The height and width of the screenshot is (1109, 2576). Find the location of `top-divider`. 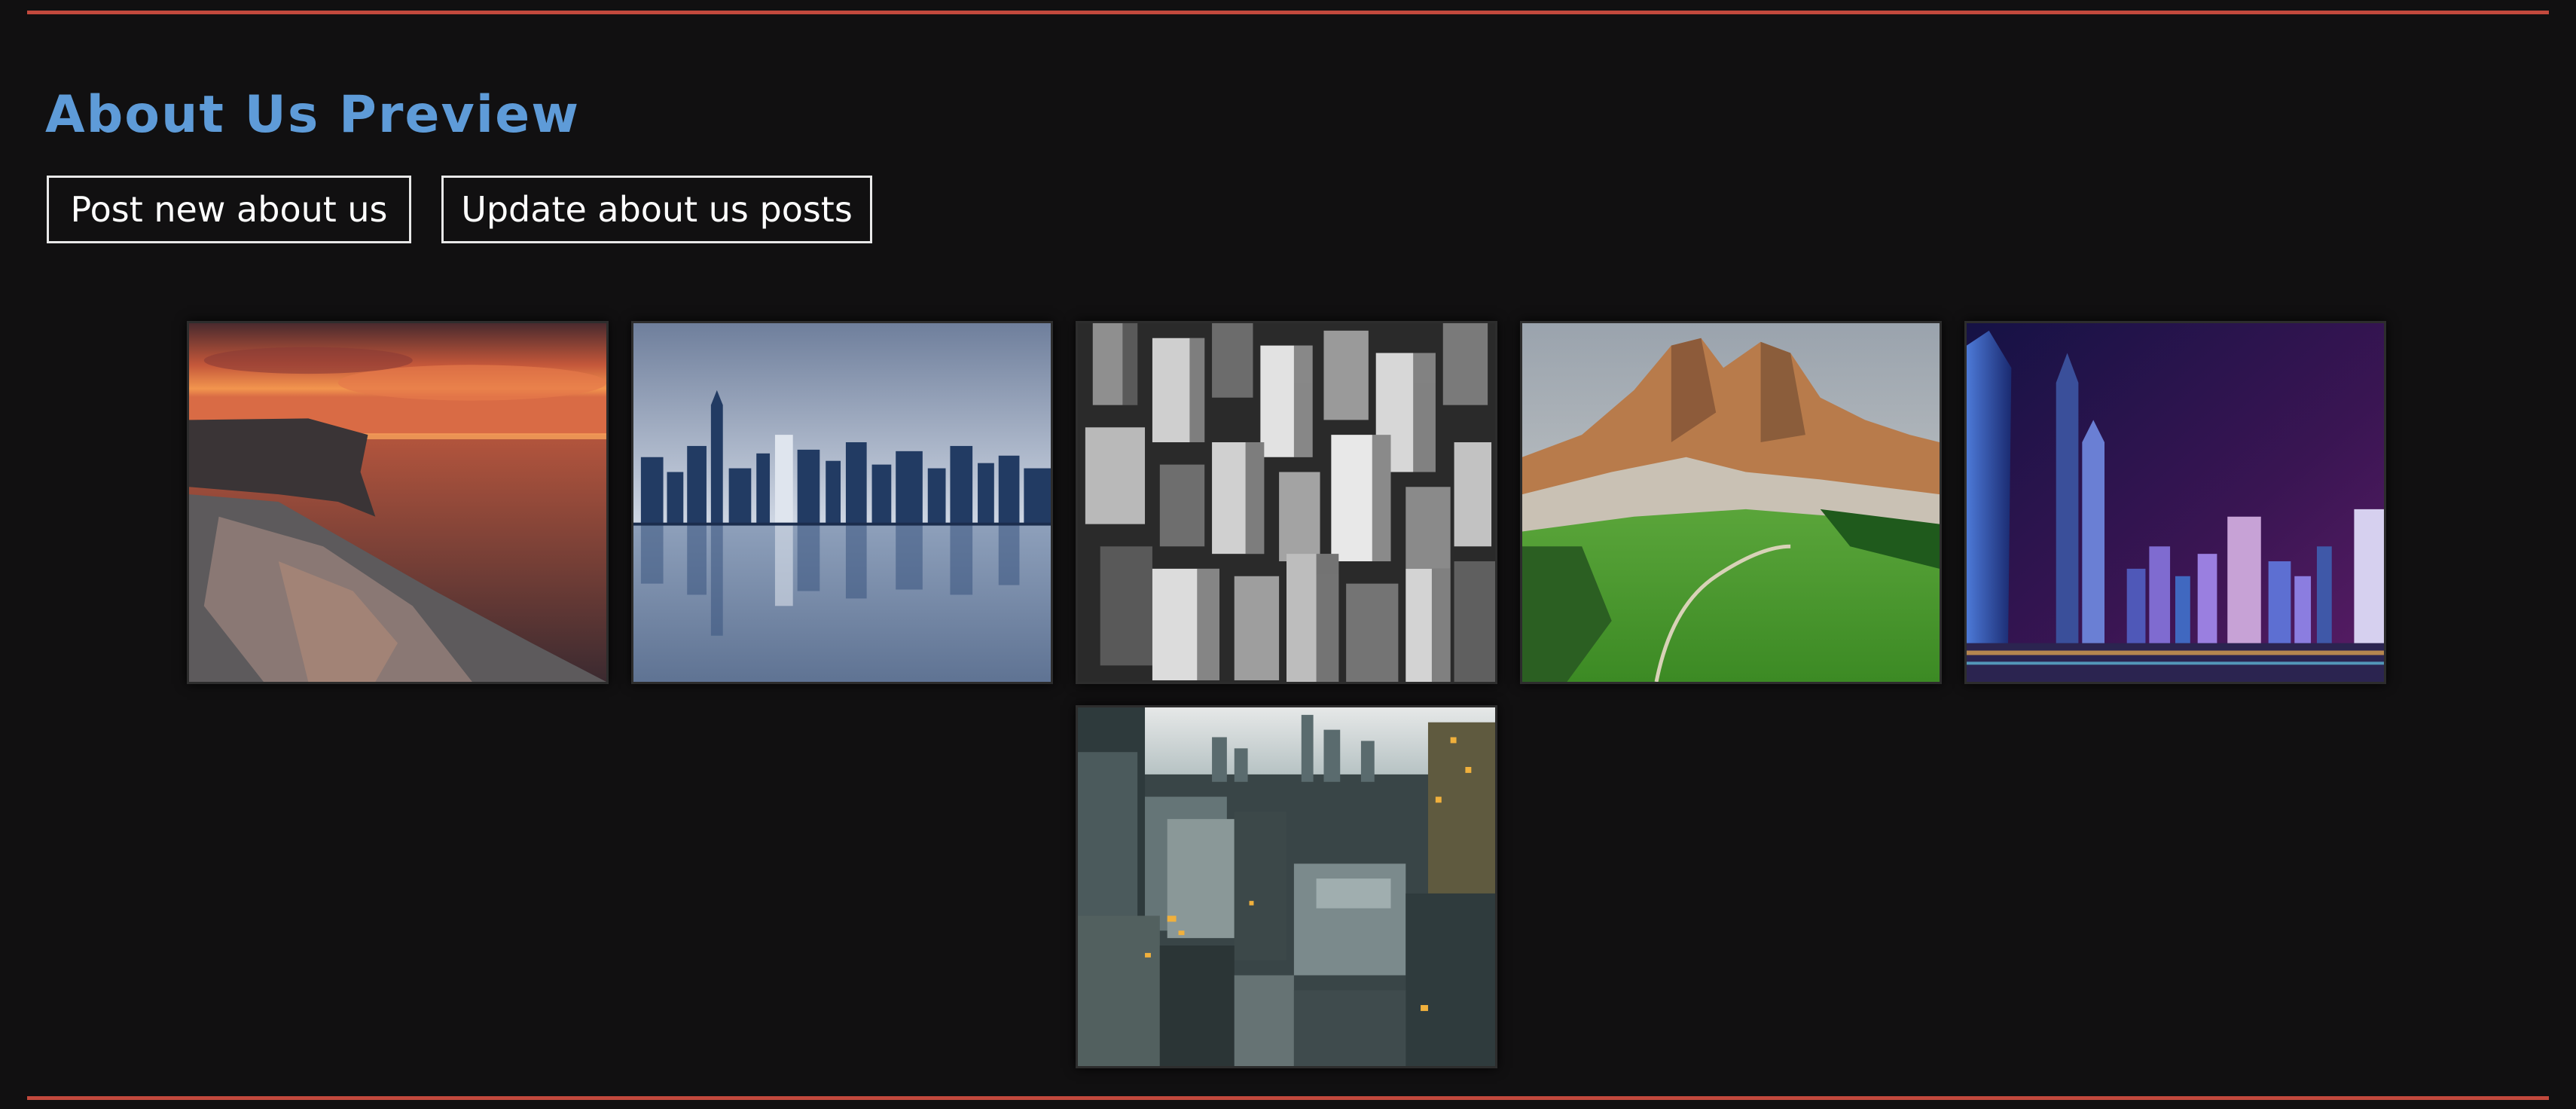

top-divider is located at coordinates (1288, 12).